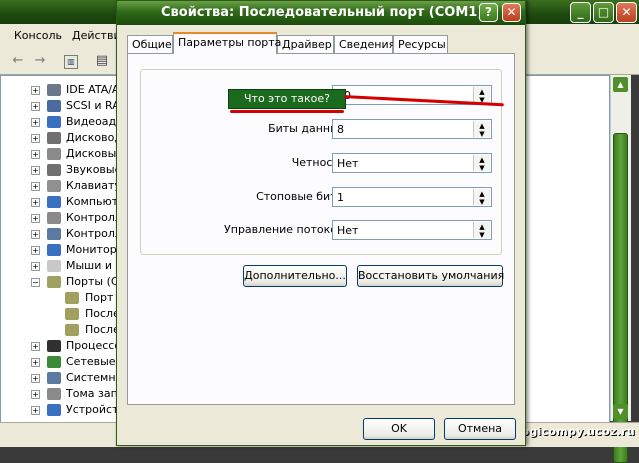 The height and width of the screenshot is (463, 639). Describe the element at coordinates (430, 276) in the screenshot. I see `restore-defaults-button: Восстановить умолчания` at that location.